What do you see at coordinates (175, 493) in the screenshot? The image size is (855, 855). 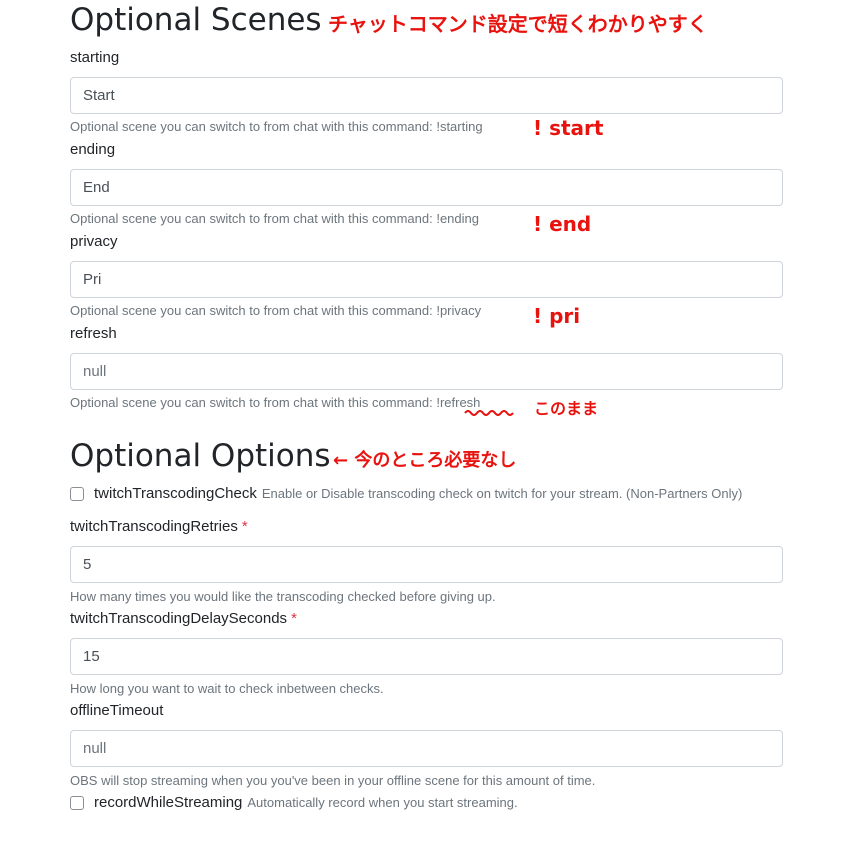 I see `transcoding-check-label: twitchTranscodingCheck` at bounding box center [175, 493].